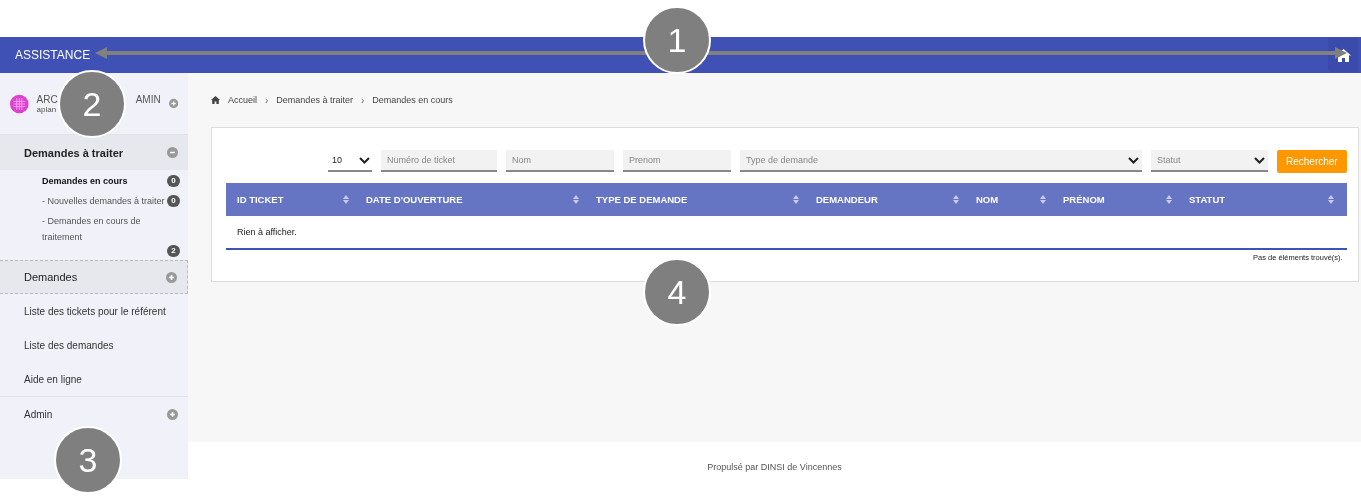  What do you see at coordinates (94, 345) in the screenshot?
I see `menu-link: Liste des demandes` at bounding box center [94, 345].